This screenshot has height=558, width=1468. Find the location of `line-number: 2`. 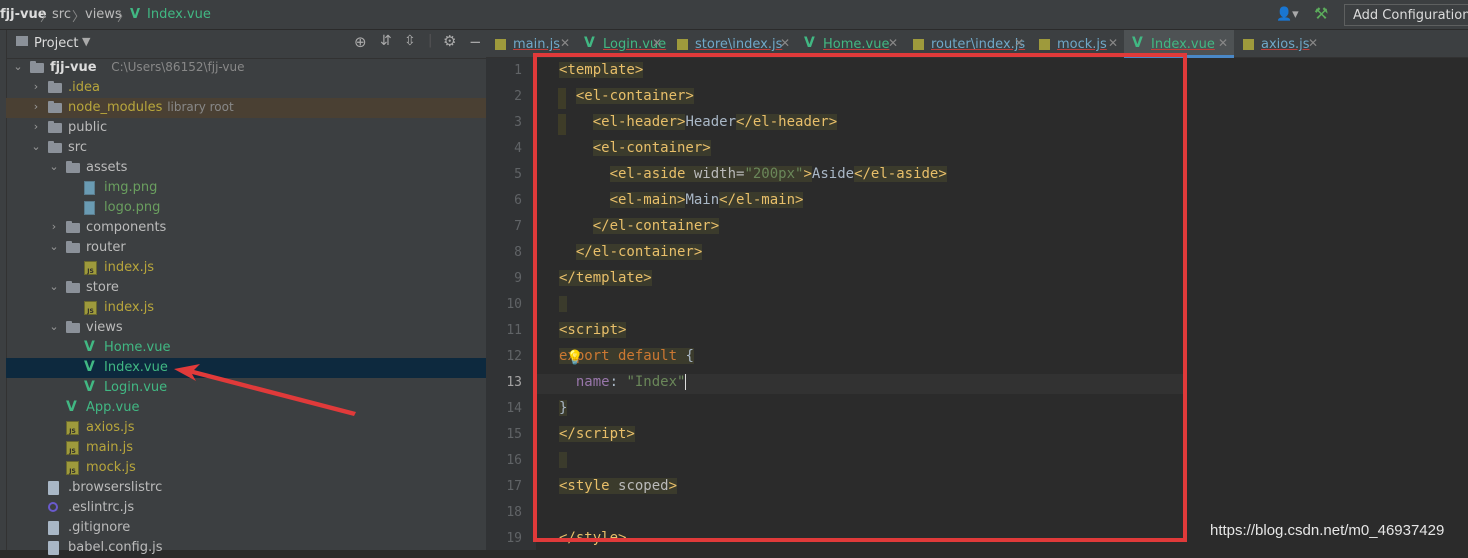

line-number: 2 is located at coordinates (518, 96).